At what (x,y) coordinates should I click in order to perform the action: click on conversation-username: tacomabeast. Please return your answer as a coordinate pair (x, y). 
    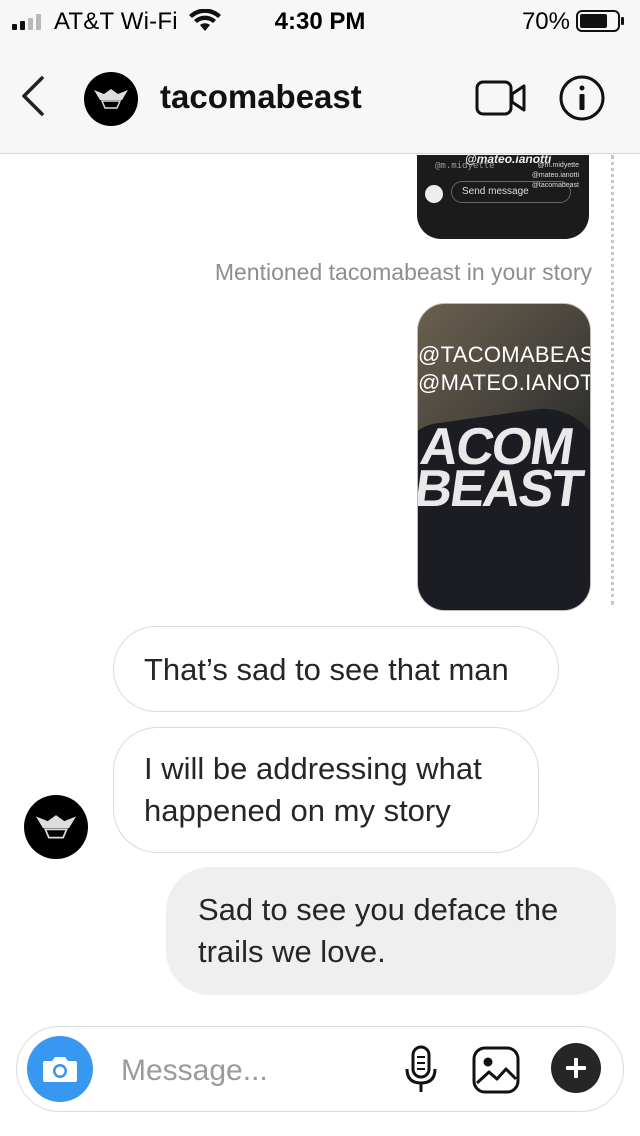
    Looking at the image, I should click on (261, 97).